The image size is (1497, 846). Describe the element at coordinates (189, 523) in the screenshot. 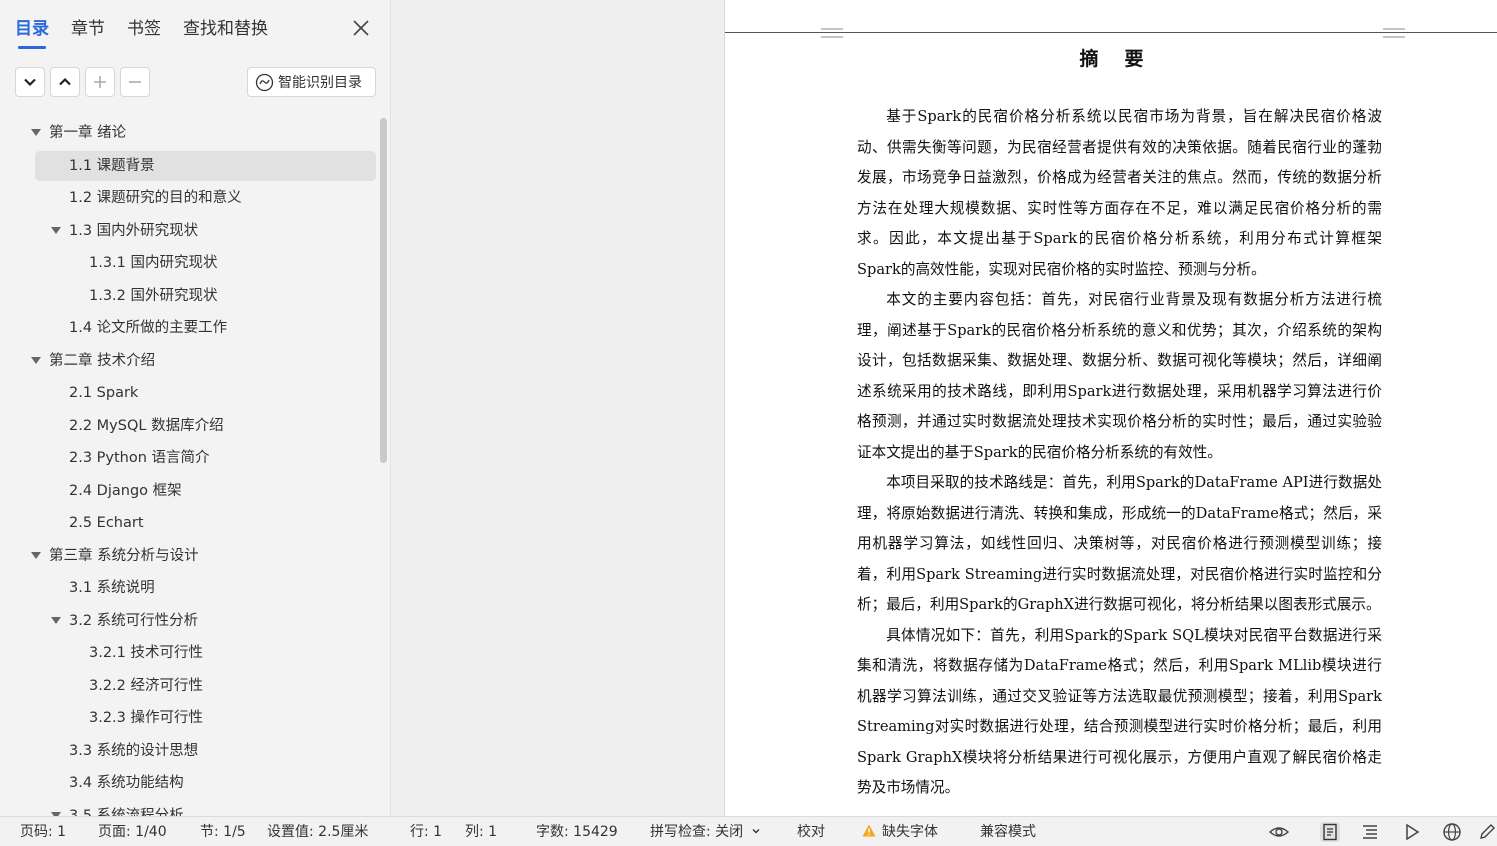

I see `toc-item: 2.5 Echart` at that location.